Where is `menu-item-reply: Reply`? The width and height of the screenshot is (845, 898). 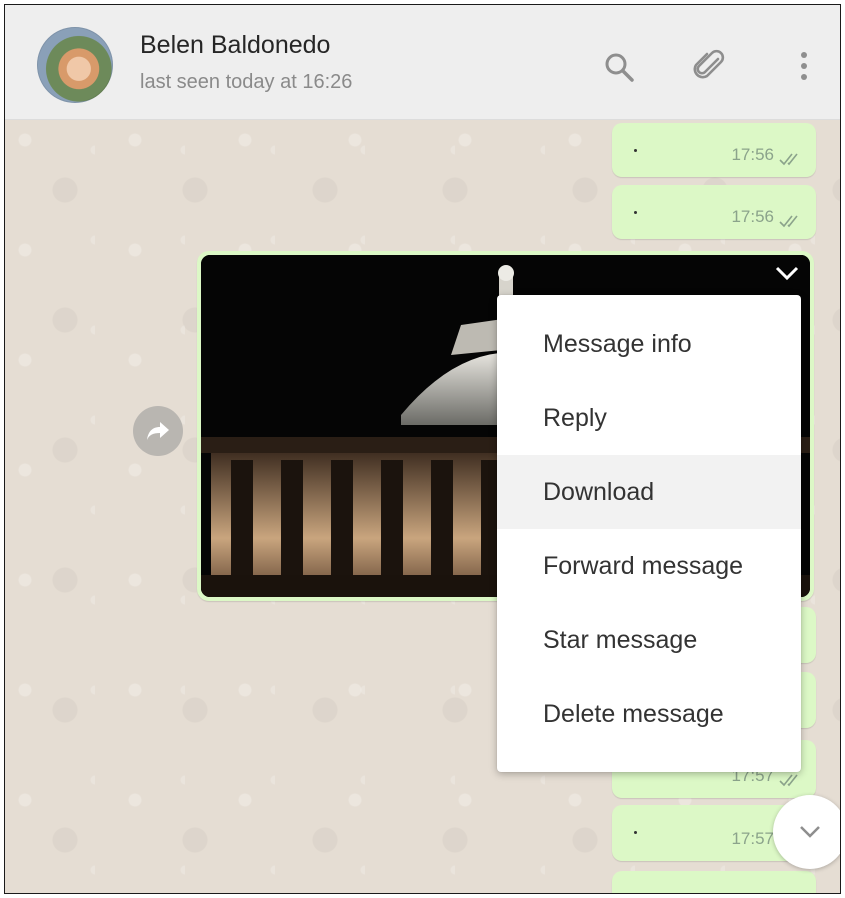
menu-item-reply: Reply is located at coordinates (649, 418).